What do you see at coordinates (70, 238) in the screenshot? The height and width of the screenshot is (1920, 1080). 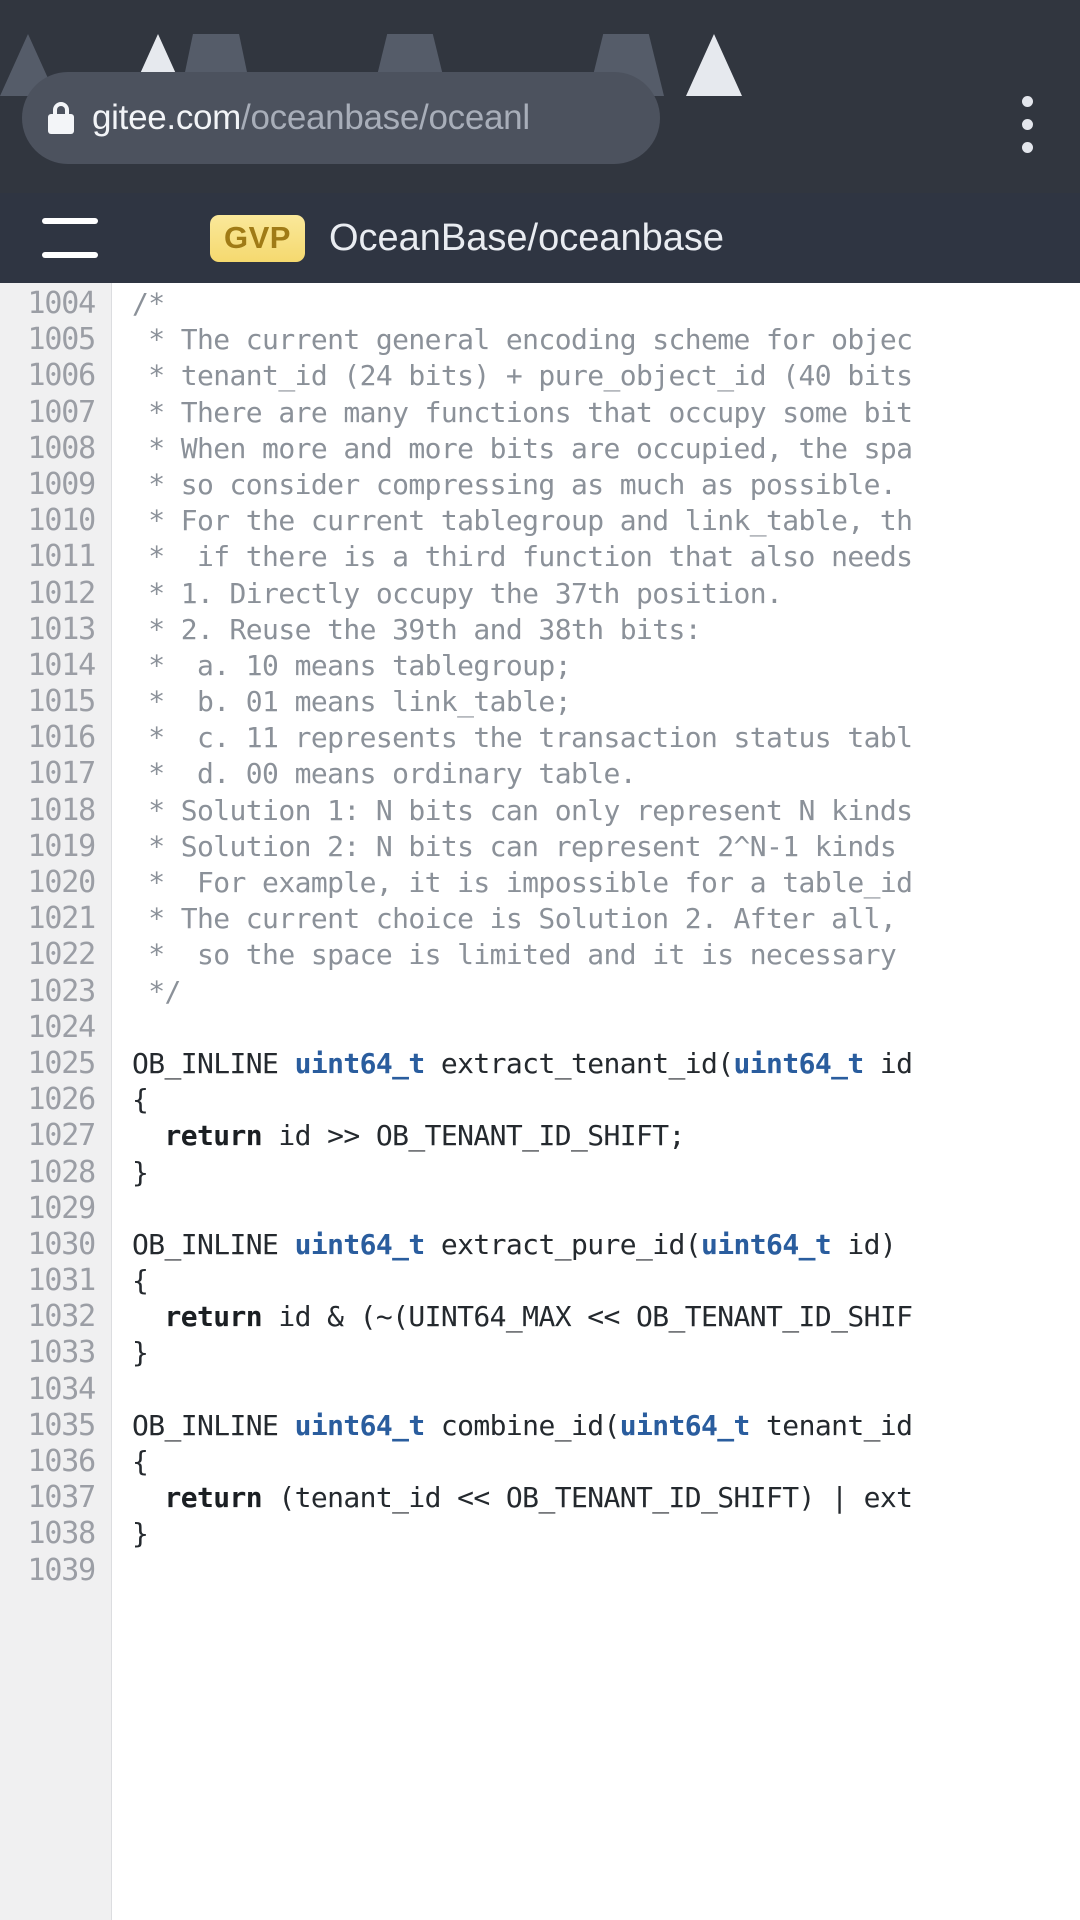 I see `hamburger-menu-icon` at bounding box center [70, 238].